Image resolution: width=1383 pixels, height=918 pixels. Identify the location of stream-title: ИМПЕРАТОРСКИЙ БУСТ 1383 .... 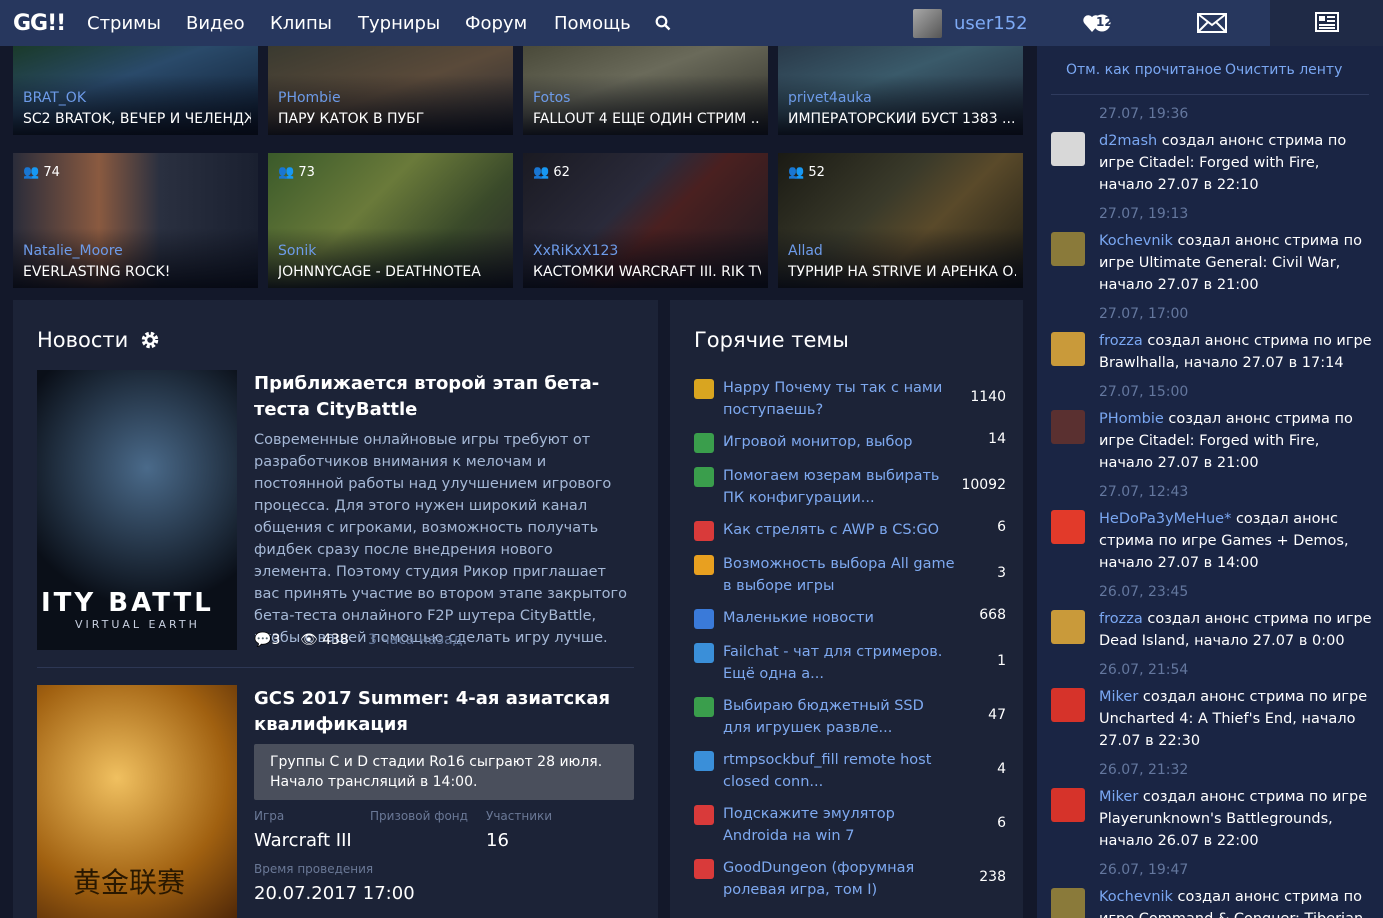
(902, 119).